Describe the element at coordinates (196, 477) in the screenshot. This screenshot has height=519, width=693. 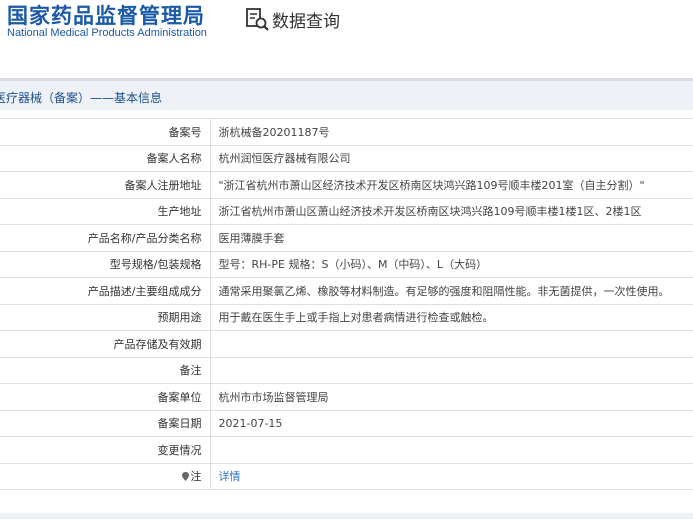
I see `note-label: 注` at that location.